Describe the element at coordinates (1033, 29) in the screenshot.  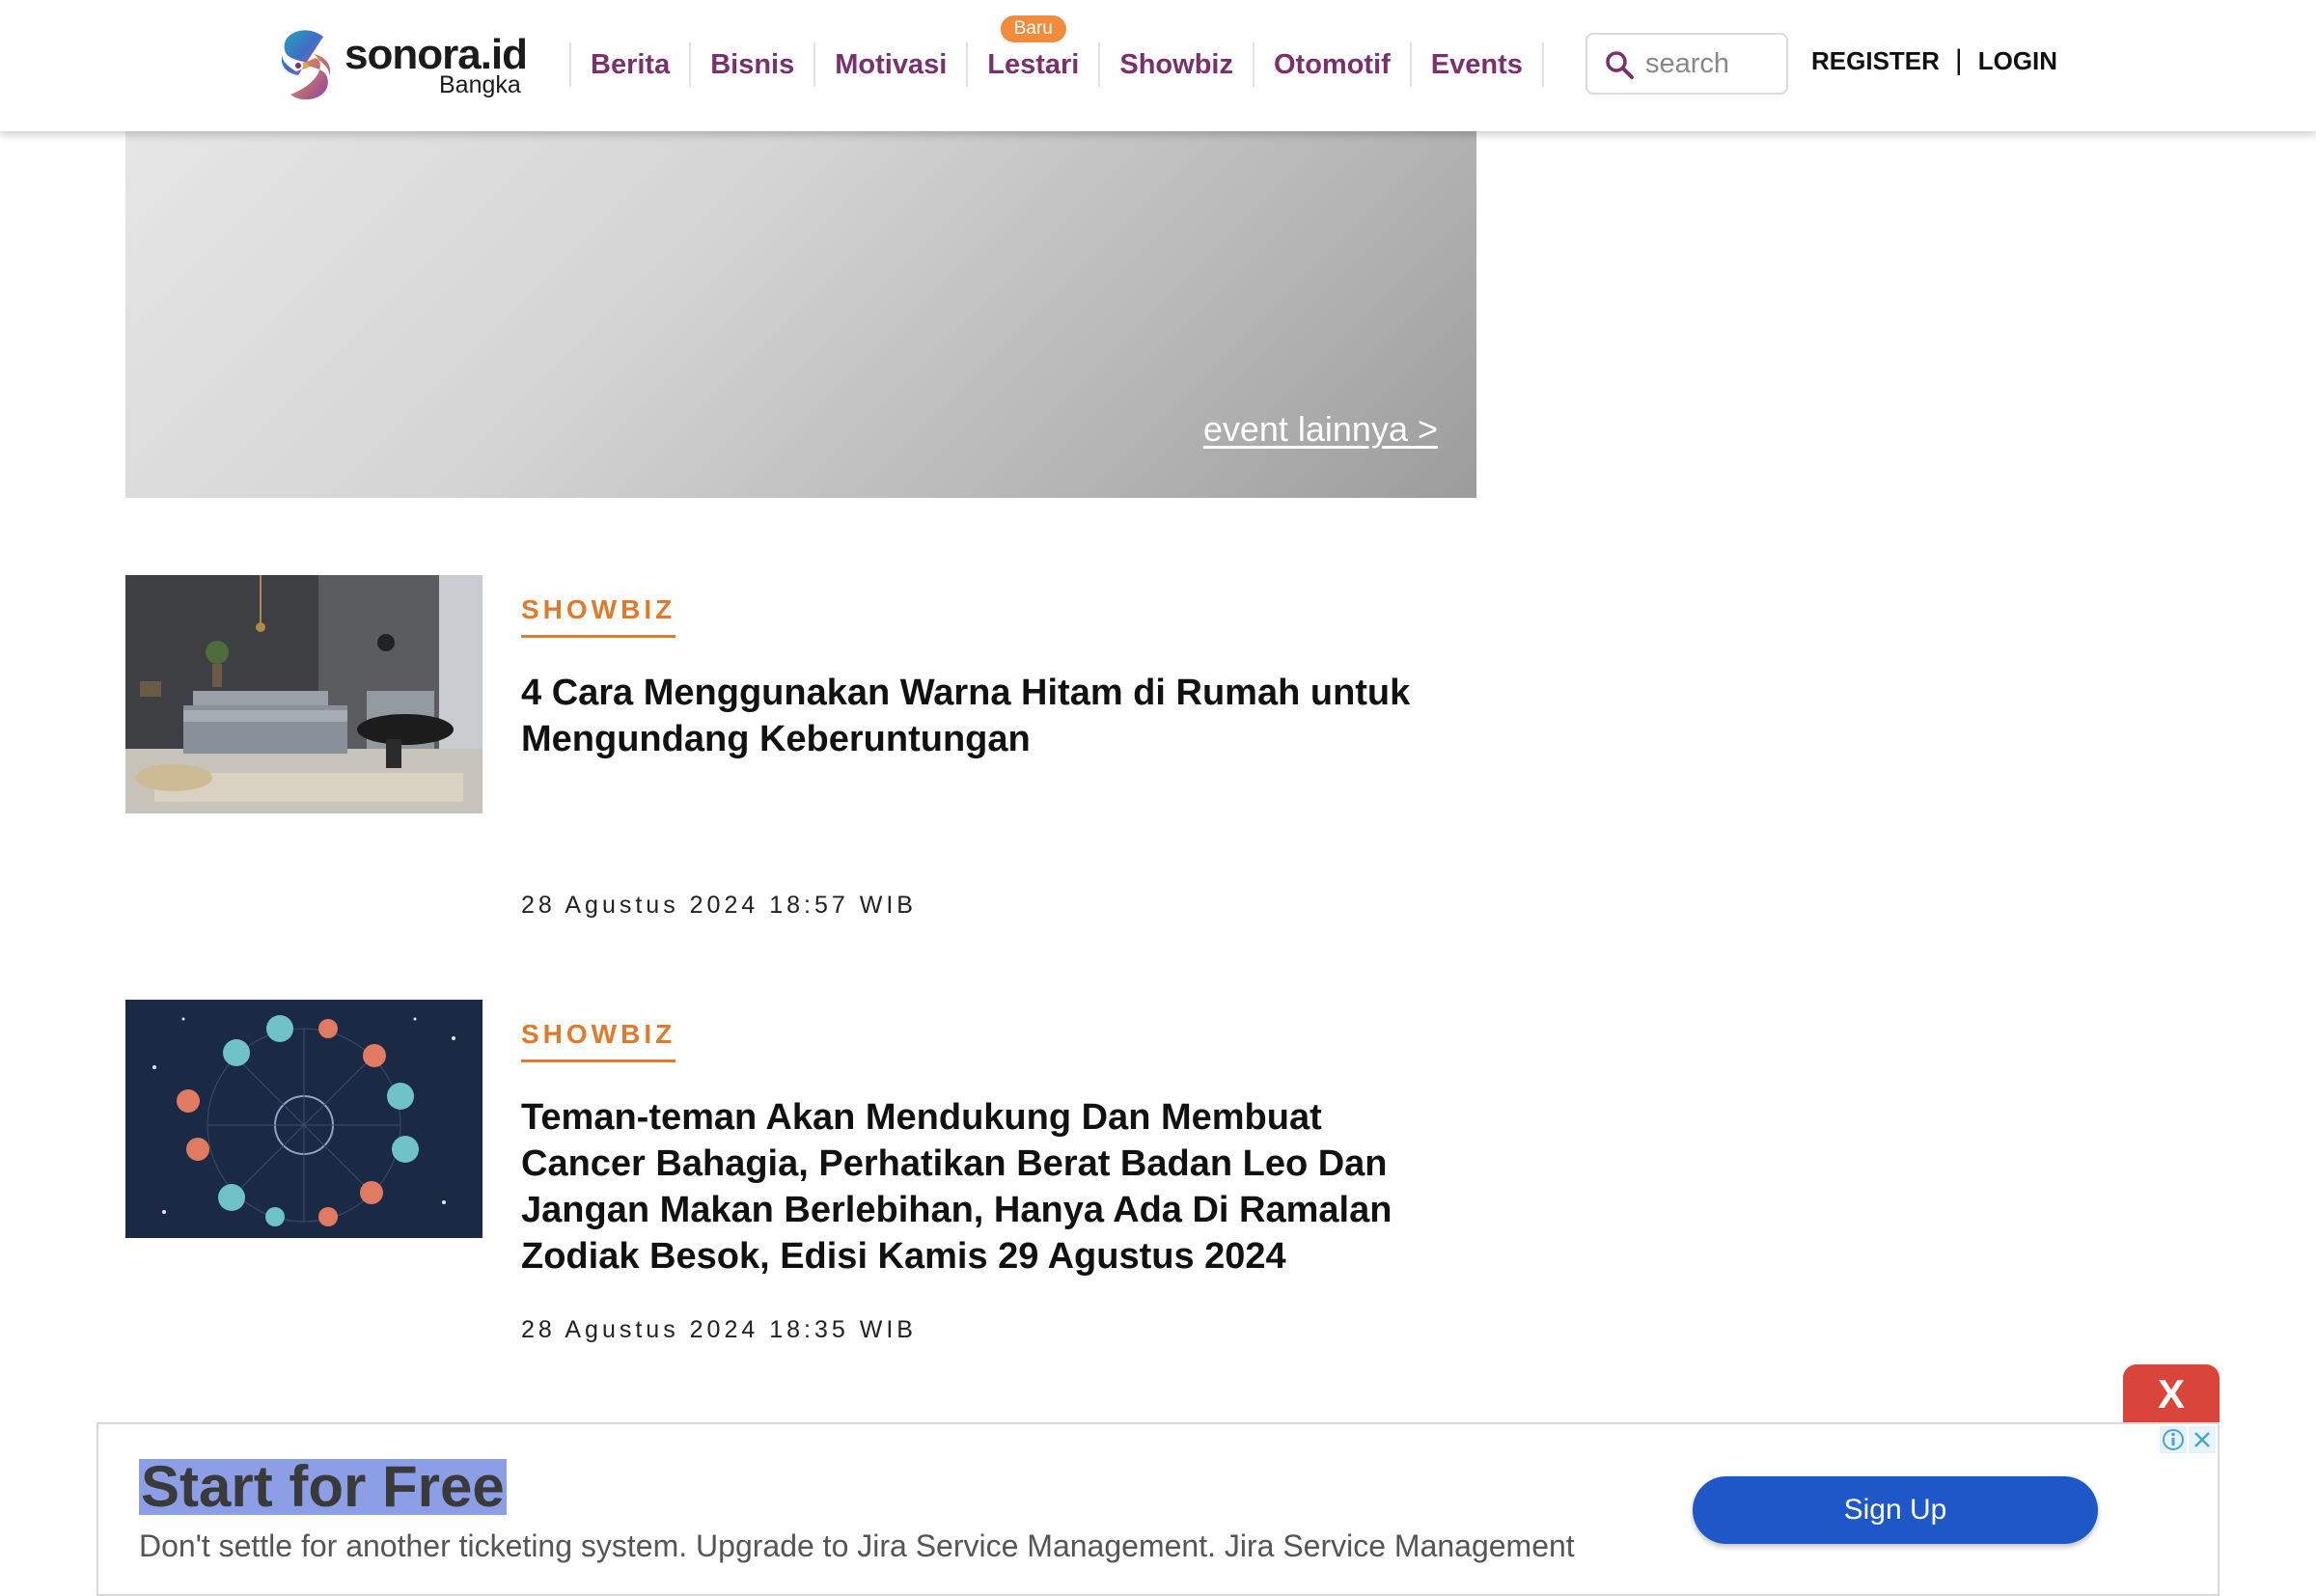
I see `new-badge: Baru` at that location.